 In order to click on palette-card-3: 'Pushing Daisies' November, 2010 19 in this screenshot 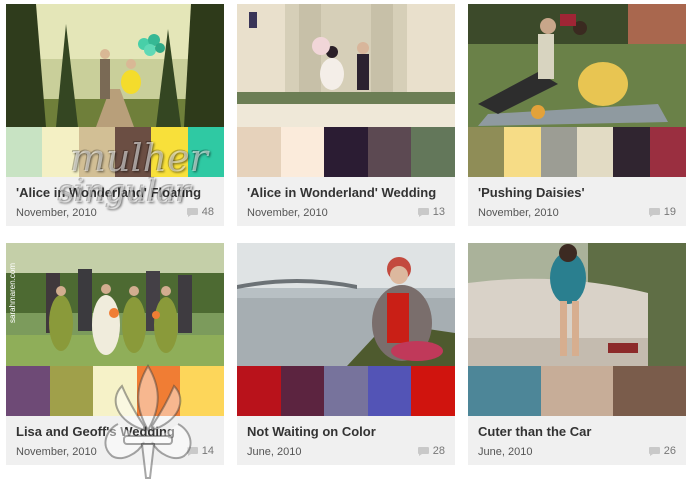, I will do `click(577, 115)`.